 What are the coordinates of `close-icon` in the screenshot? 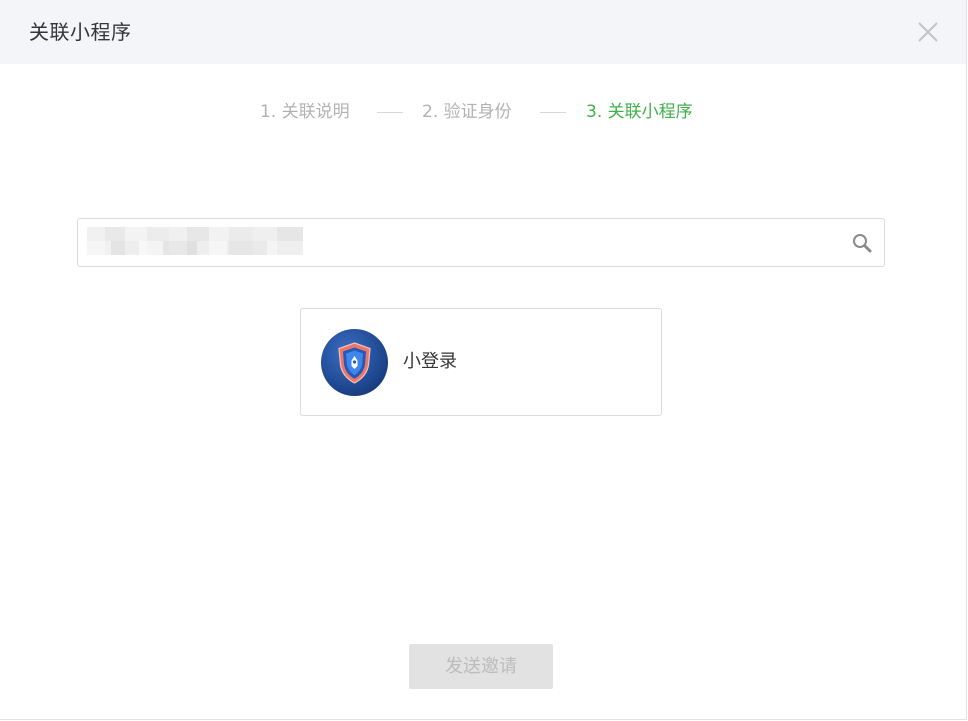 It's located at (928, 32).